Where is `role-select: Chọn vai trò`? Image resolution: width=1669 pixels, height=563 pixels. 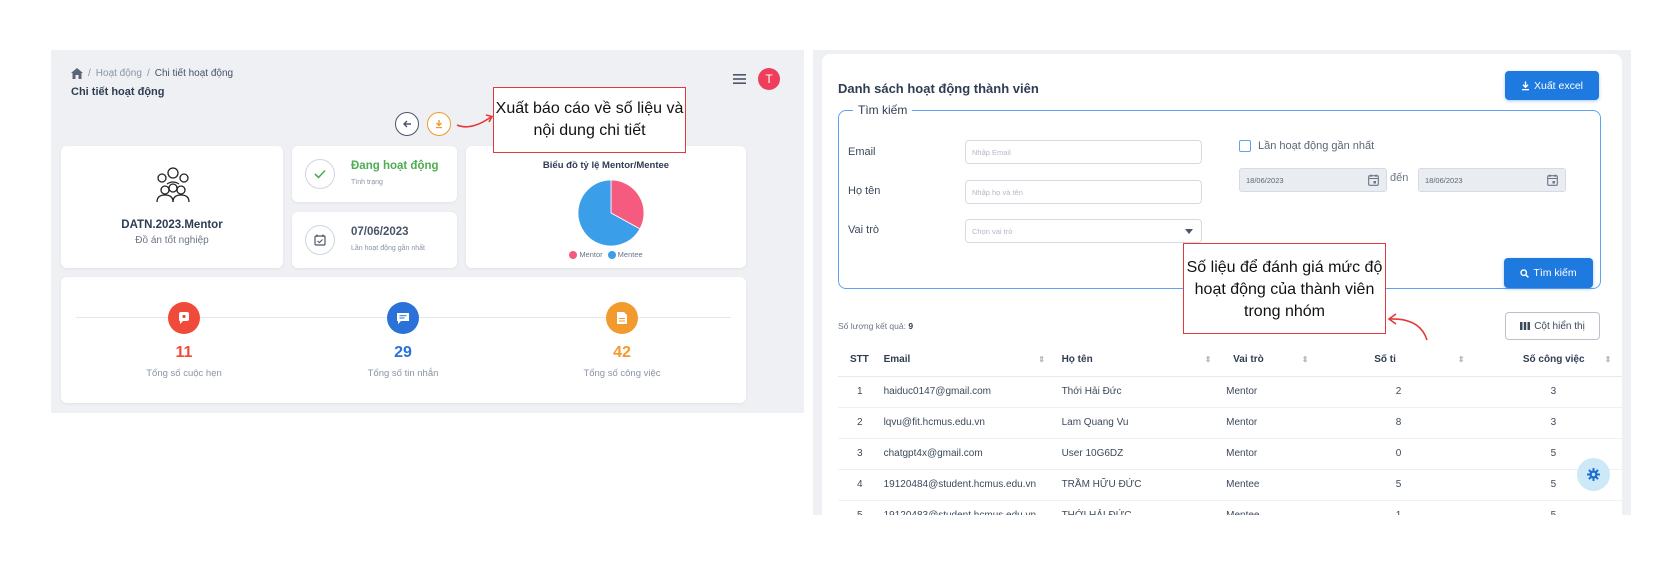
role-select: Chọn vai trò is located at coordinates (1083, 231).